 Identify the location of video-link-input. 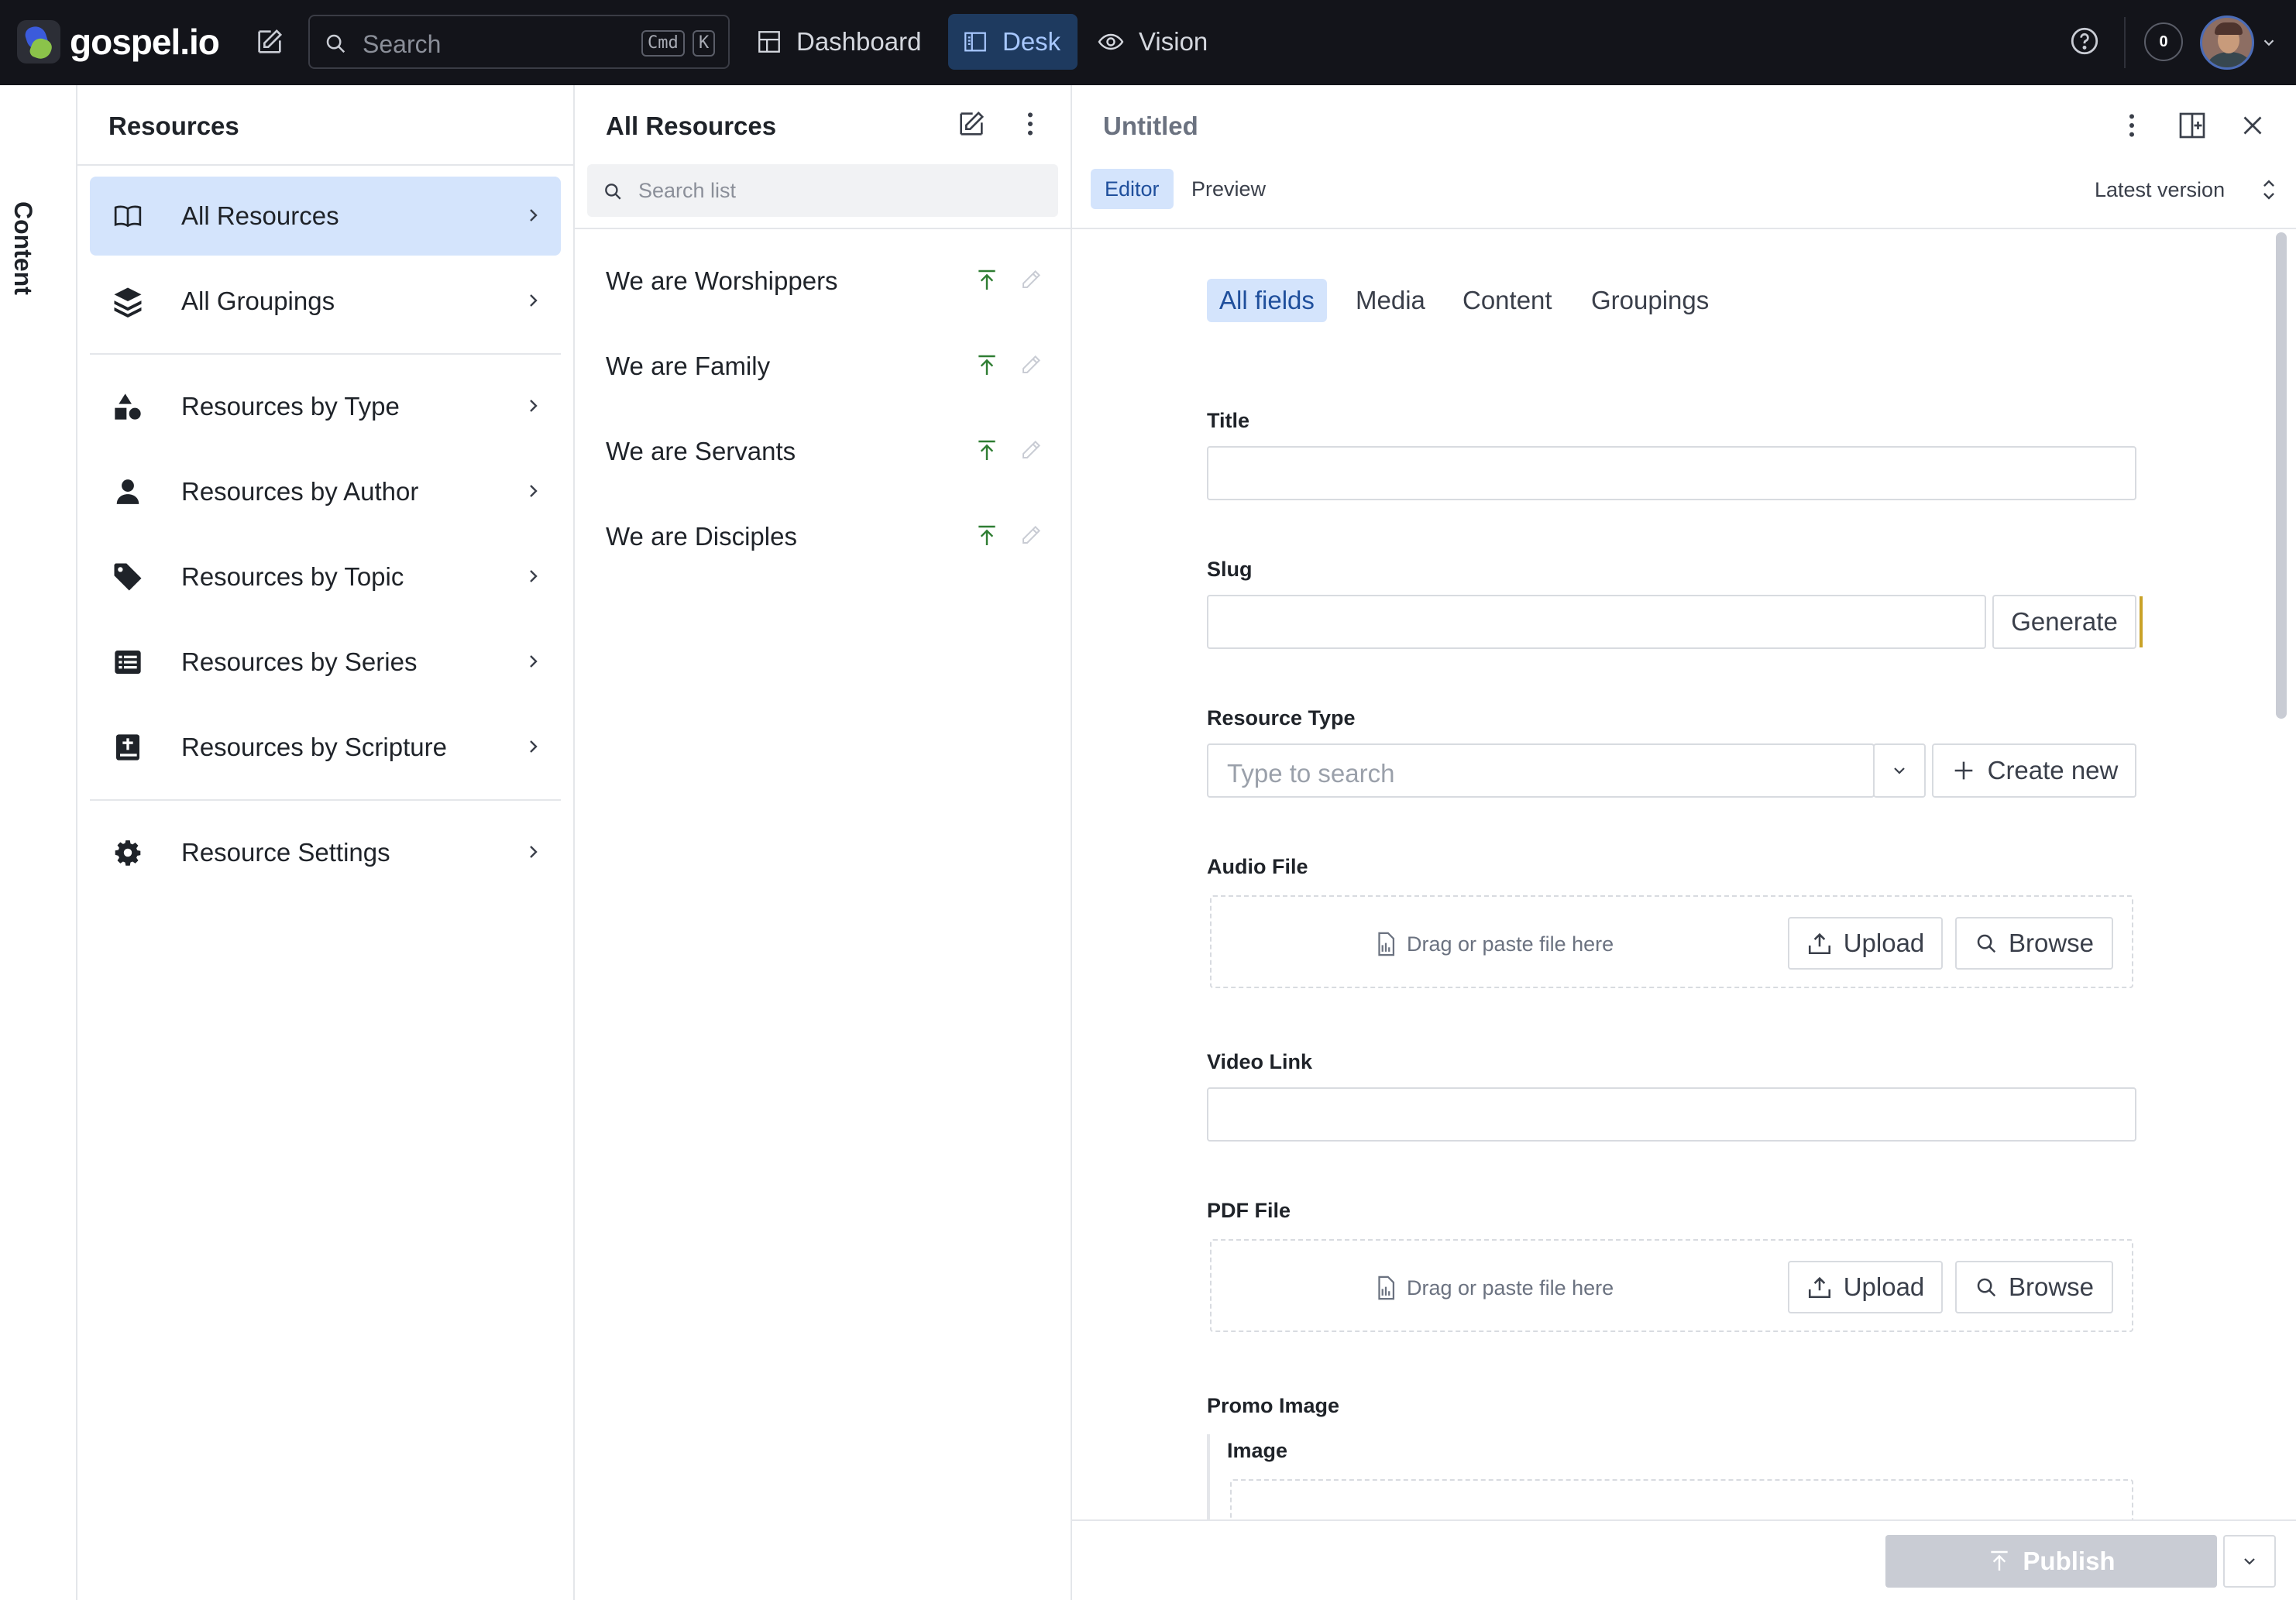
(1671, 1114).